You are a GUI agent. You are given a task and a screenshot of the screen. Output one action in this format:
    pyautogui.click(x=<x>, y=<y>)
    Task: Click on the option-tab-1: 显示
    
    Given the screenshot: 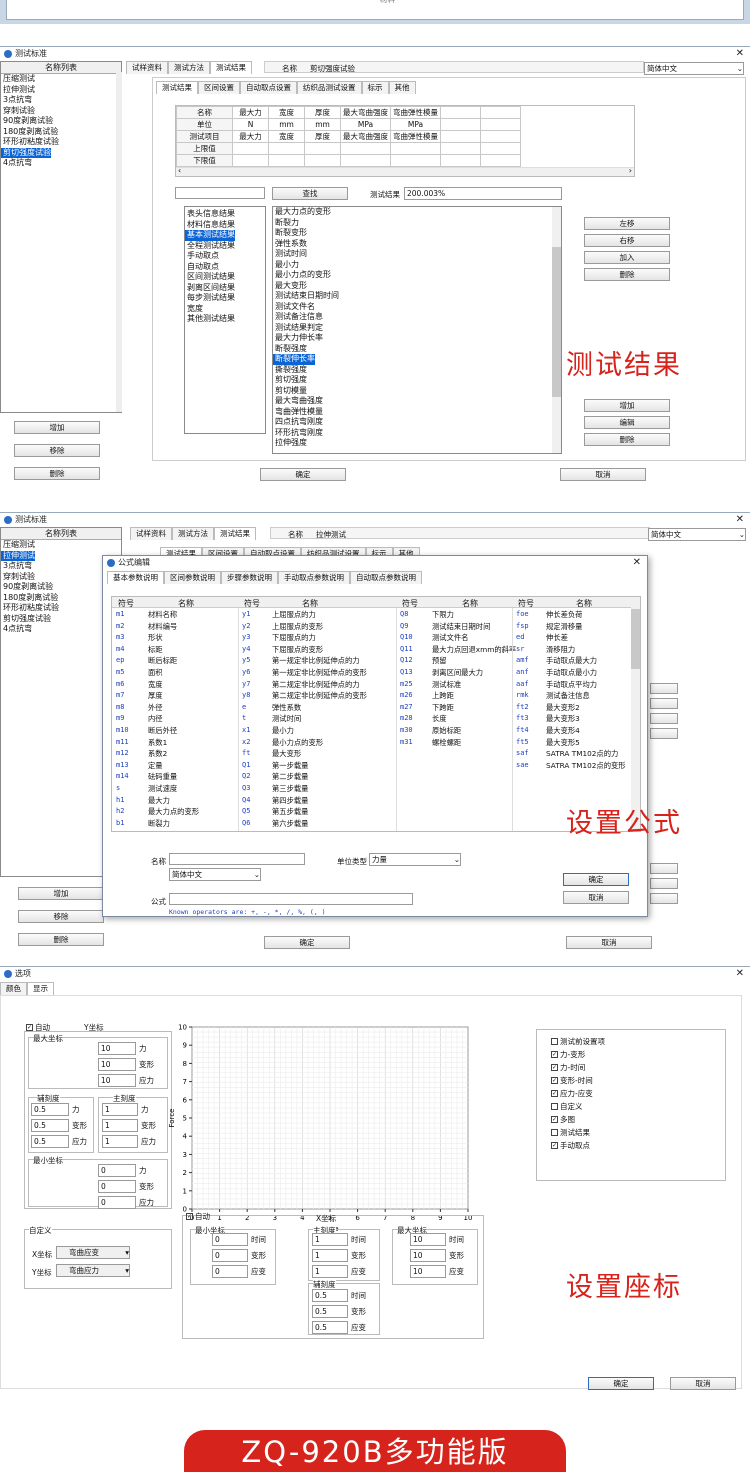 What is the action you would take?
    pyautogui.click(x=40, y=988)
    